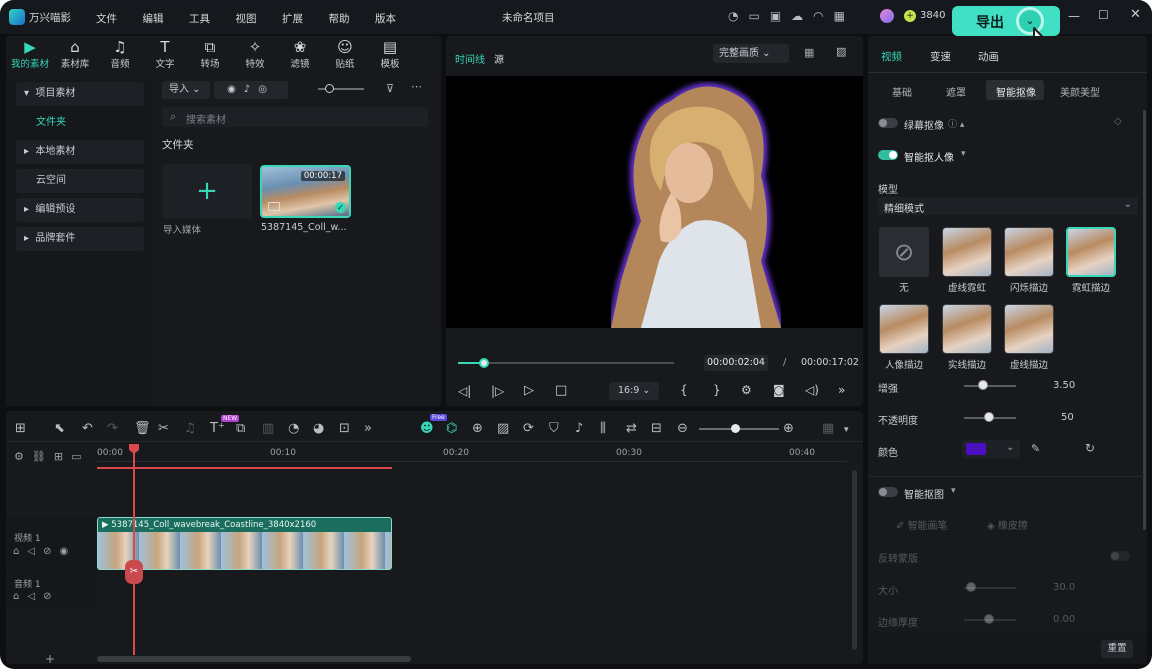 The height and width of the screenshot is (669, 1152). Describe the element at coordinates (80, 123) in the screenshot. I see `sidebar-item-folder: 文件夹` at that location.